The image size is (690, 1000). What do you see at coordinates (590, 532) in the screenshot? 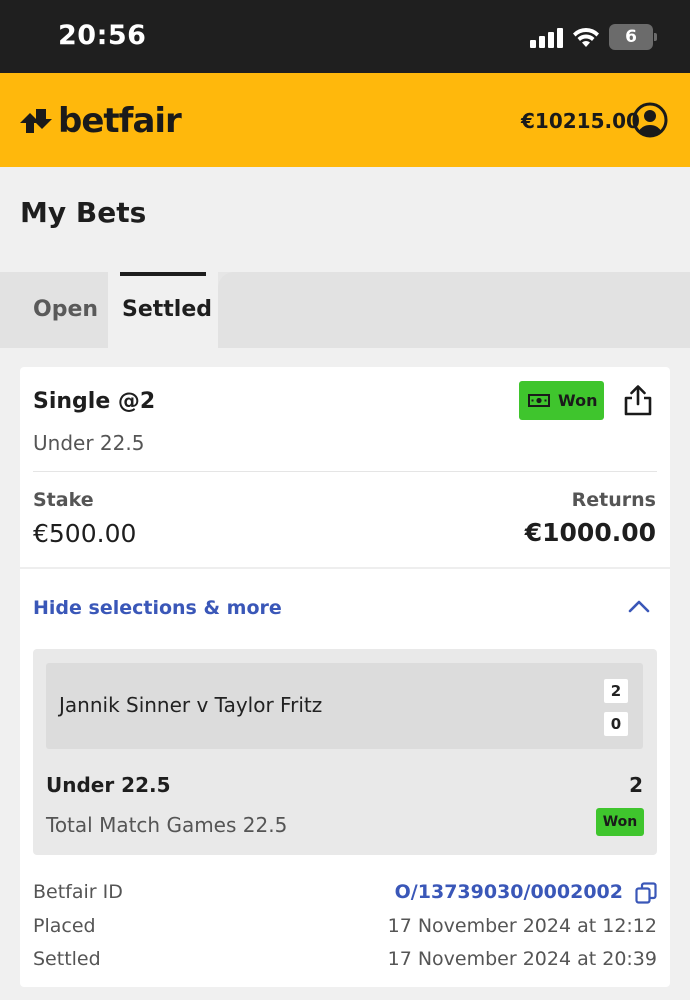
I see `returns-value: €1000.00` at bounding box center [590, 532].